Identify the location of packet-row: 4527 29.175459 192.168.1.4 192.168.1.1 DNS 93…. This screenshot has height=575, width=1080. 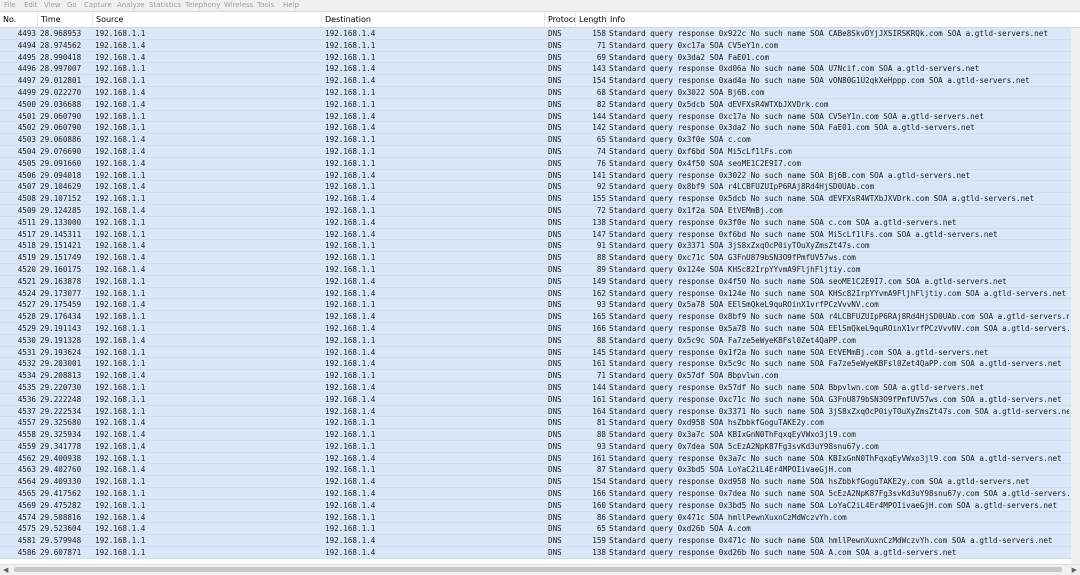
(540, 305).